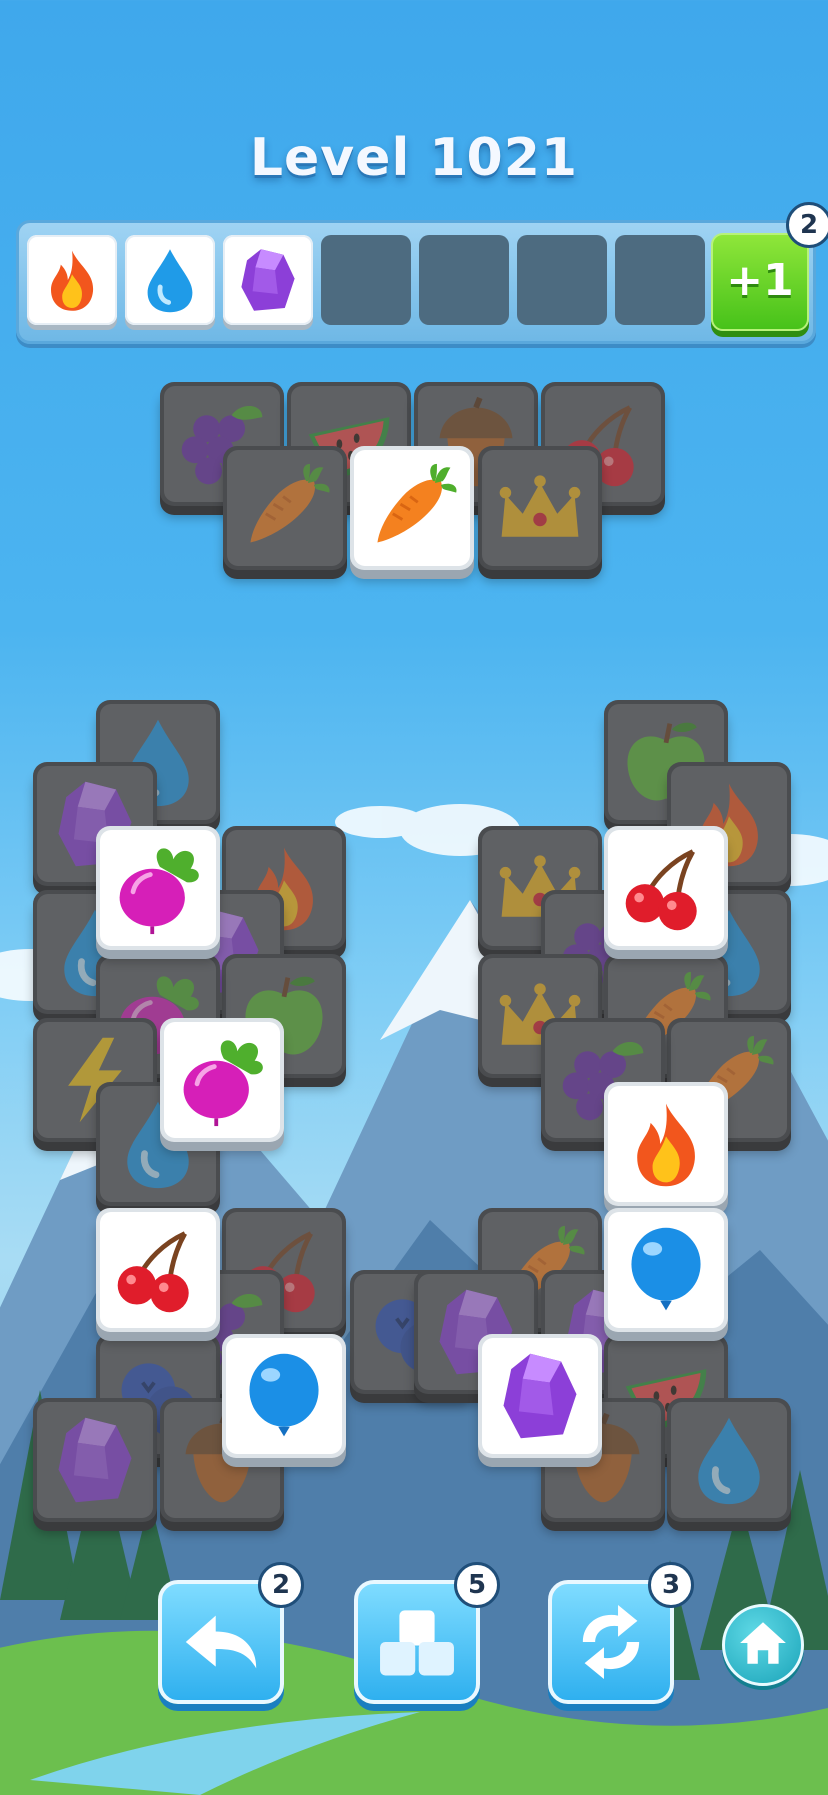 This screenshot has height=1795, width=828. I want to click on home-button, so click(763, 1645).